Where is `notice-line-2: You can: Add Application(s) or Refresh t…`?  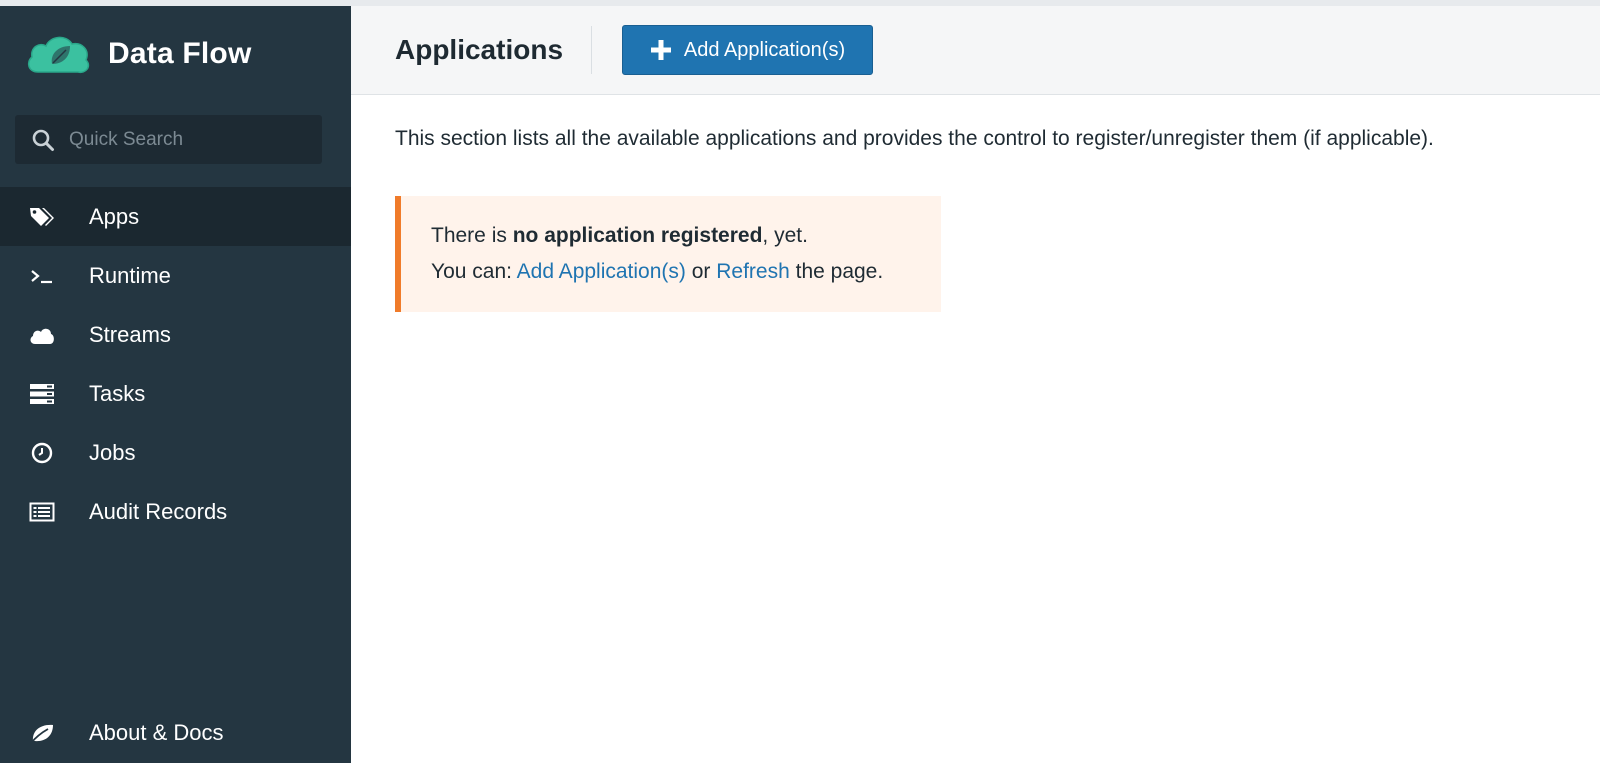
notice-line-2: You can: Add Application(s) or Refresh t… is located at coordinates (686, 272).